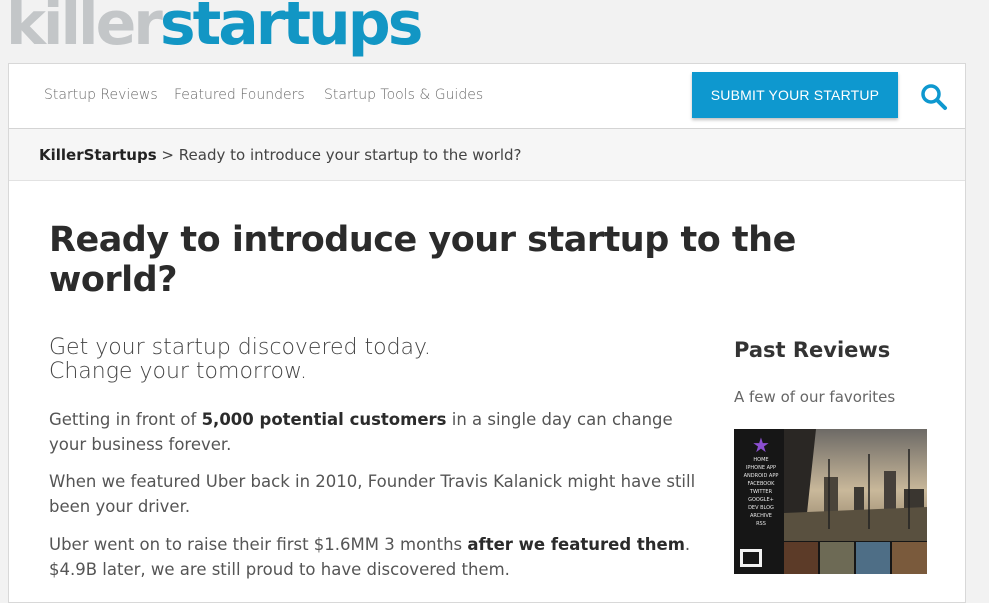  Describe the element at coordinates (239, 95) in the screenshot. I see `nav-featured-founders: Featured Founders` at that location.